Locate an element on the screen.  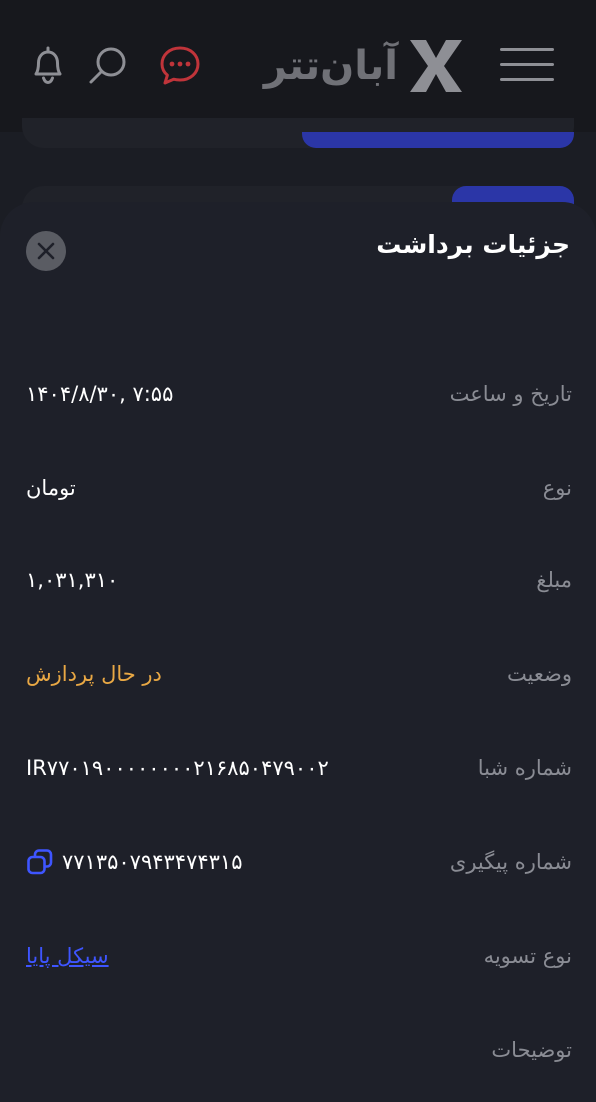
iban-label: شماره شبا is located at coordinates (524, 768).